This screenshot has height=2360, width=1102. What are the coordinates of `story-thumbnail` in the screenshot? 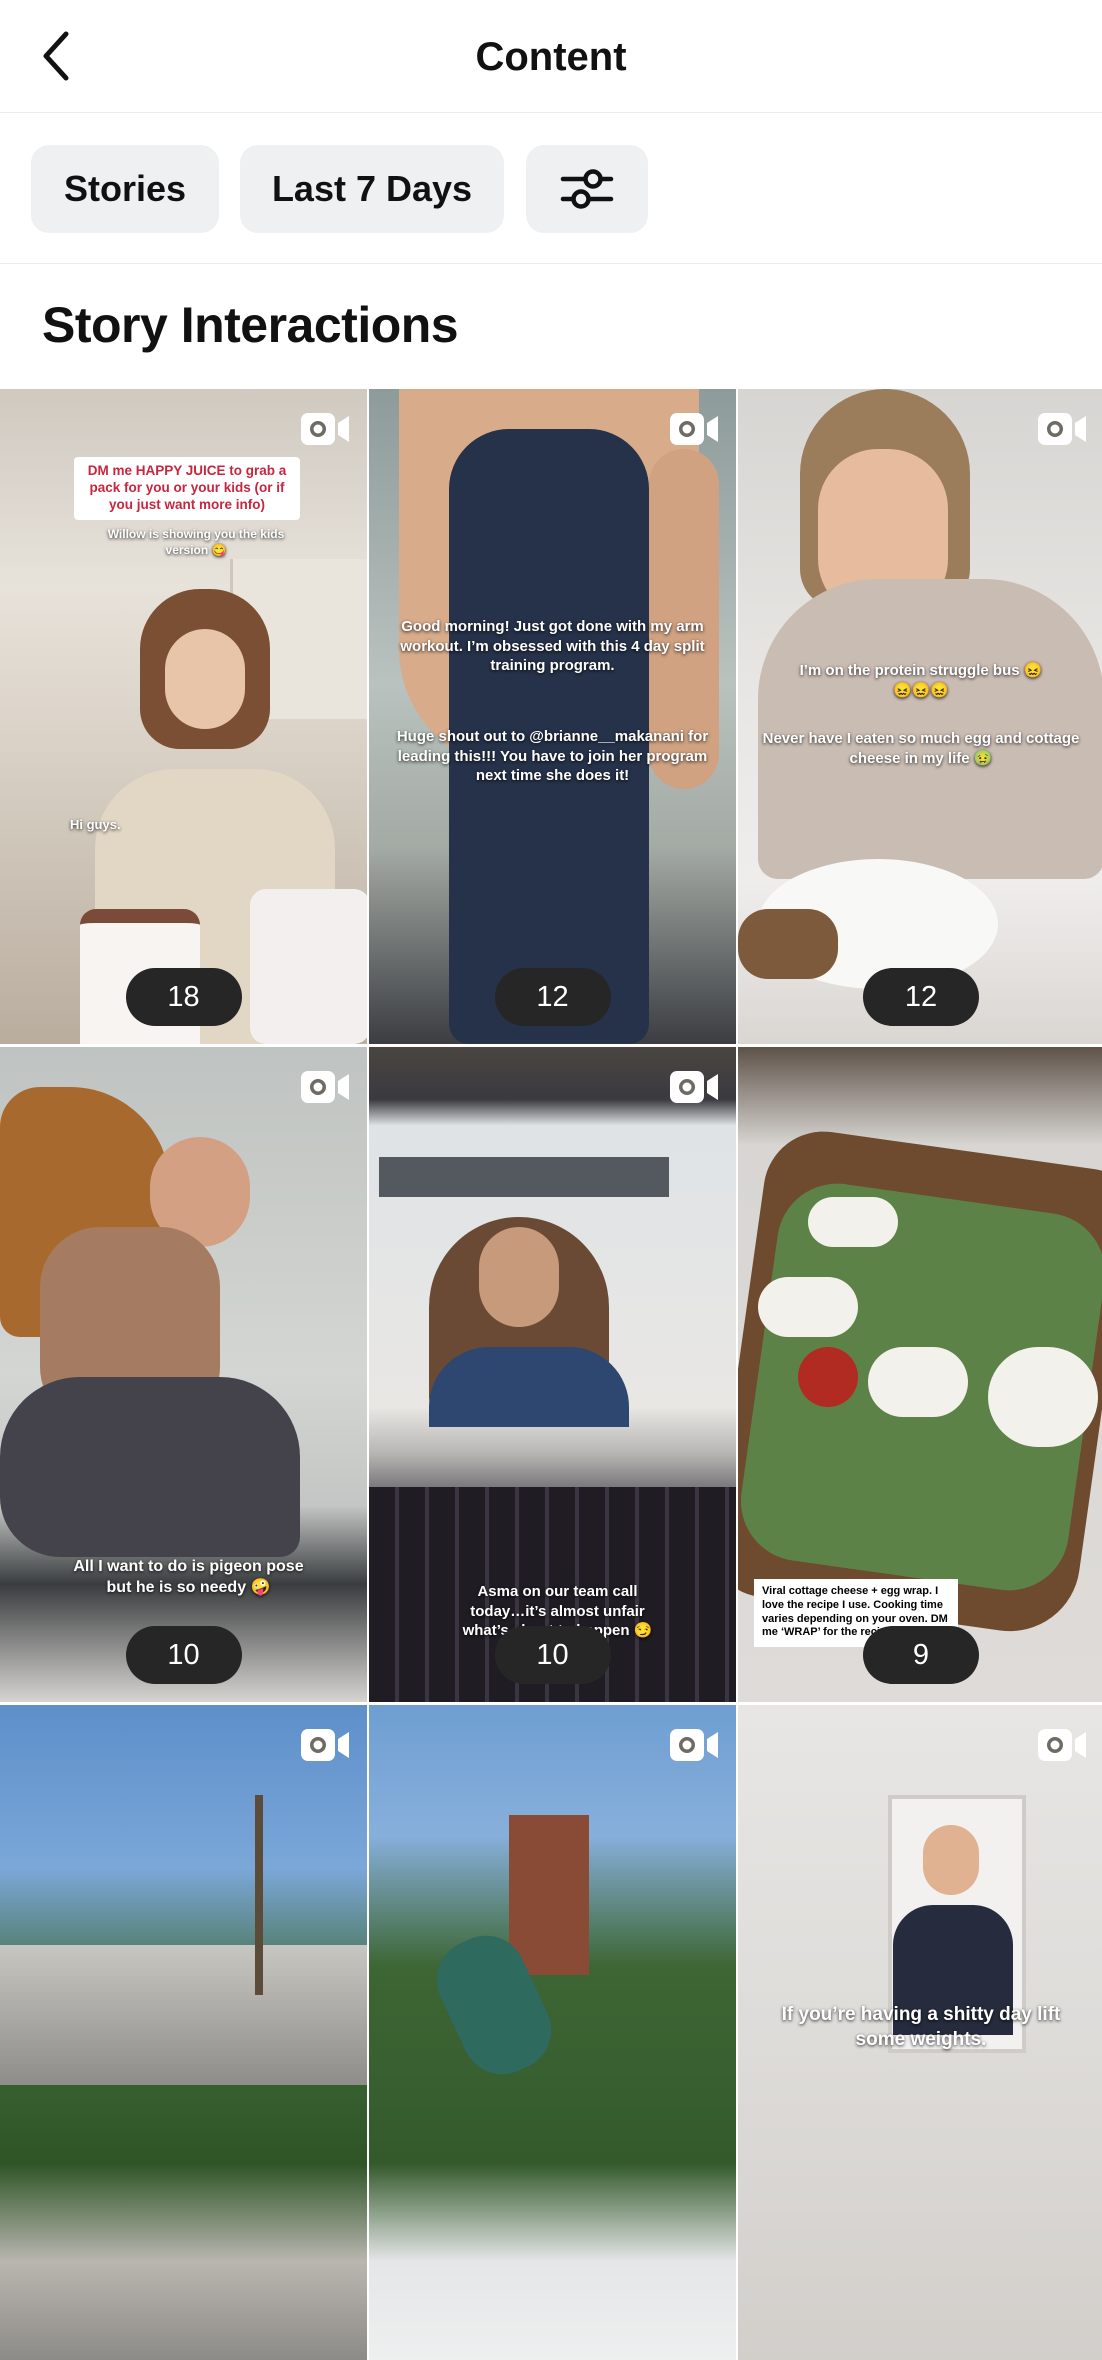 It's located at (552, 2032).